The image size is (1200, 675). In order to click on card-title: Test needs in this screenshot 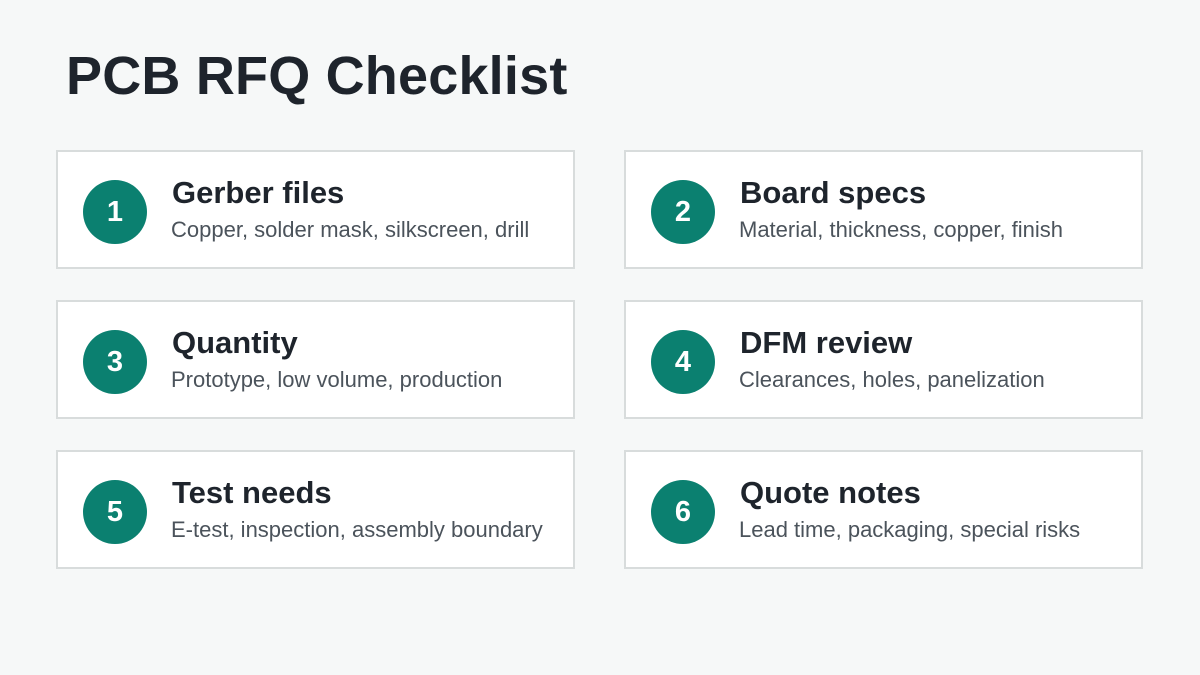, I will do `click(252, 492)`.